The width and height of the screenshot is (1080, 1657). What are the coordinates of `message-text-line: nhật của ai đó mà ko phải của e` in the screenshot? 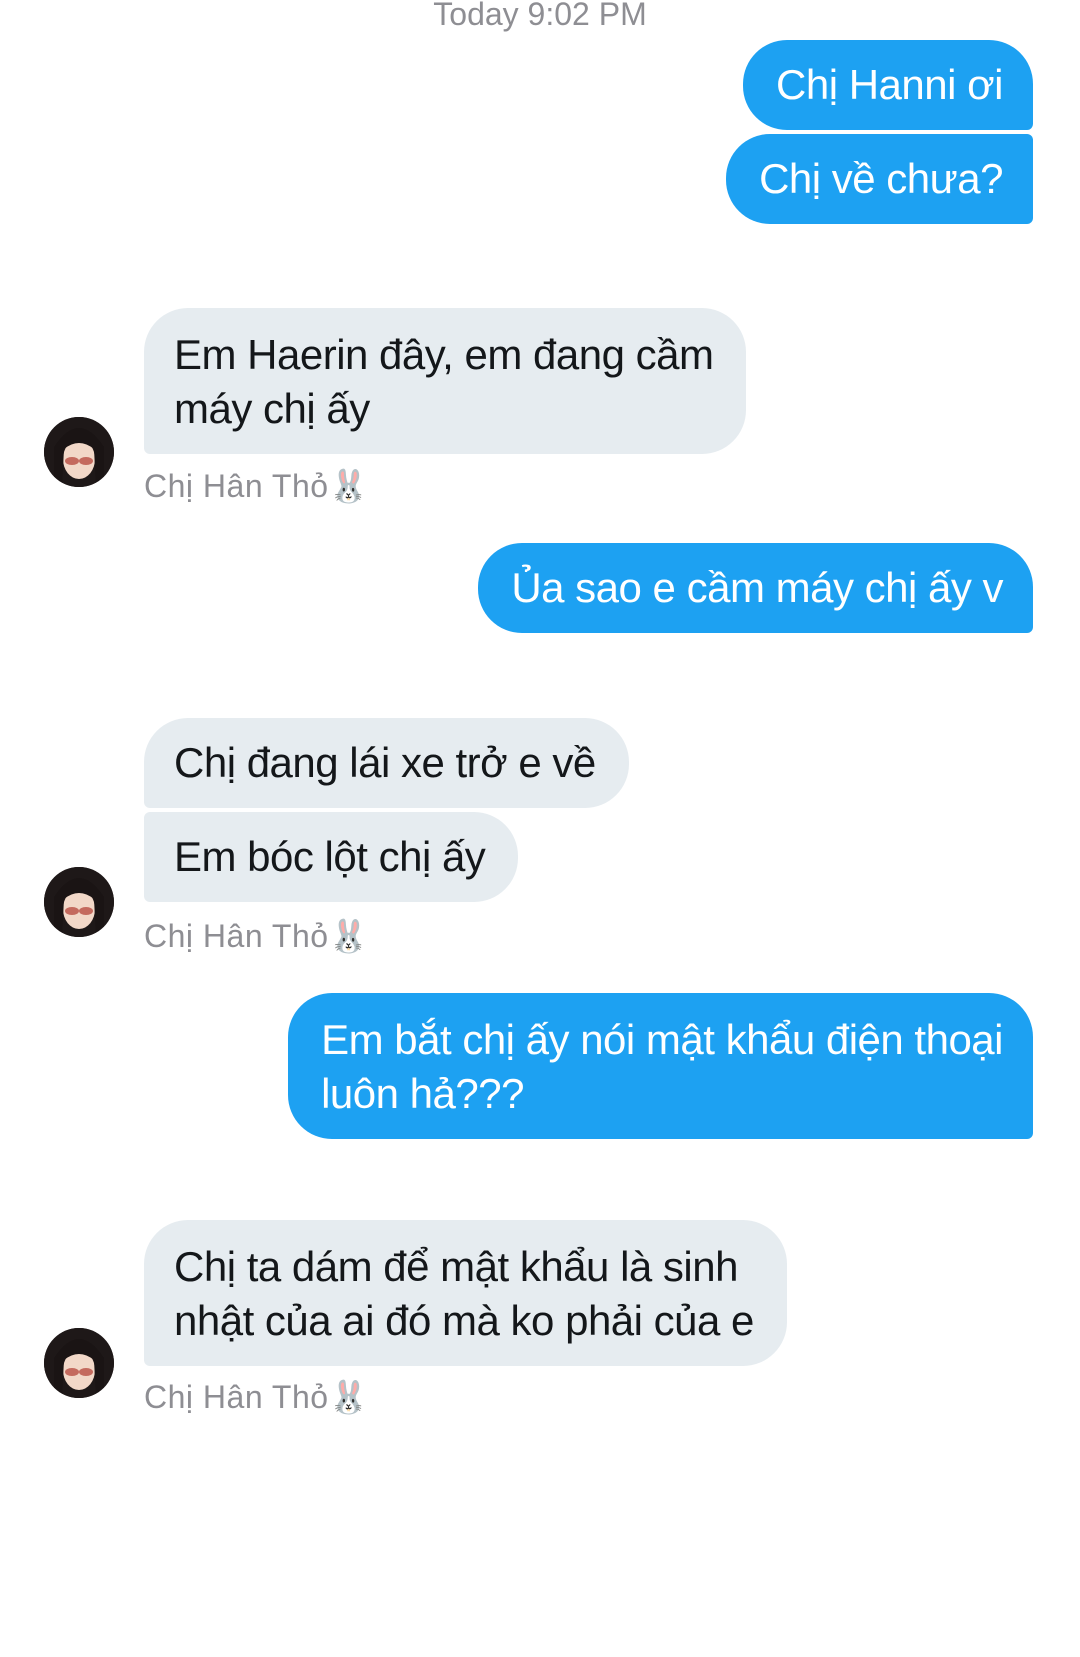 It's located at (464, 1320).